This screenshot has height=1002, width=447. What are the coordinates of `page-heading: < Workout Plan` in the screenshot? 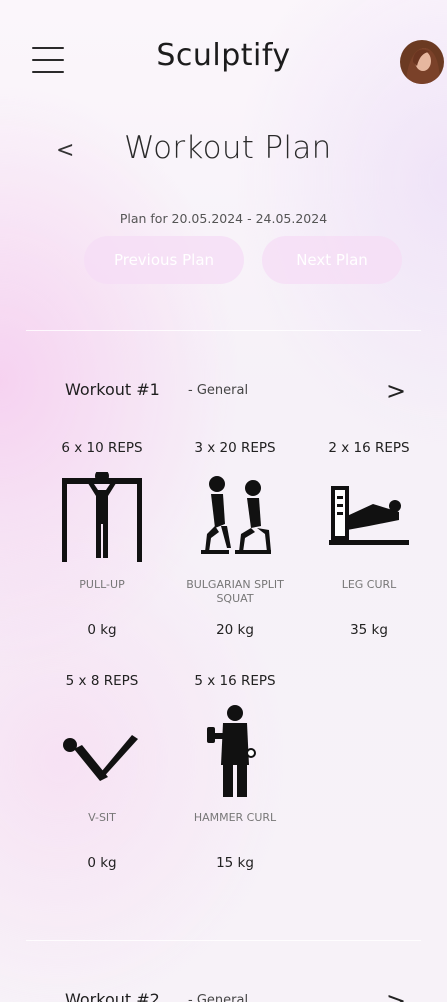 It's located at (223, 160).